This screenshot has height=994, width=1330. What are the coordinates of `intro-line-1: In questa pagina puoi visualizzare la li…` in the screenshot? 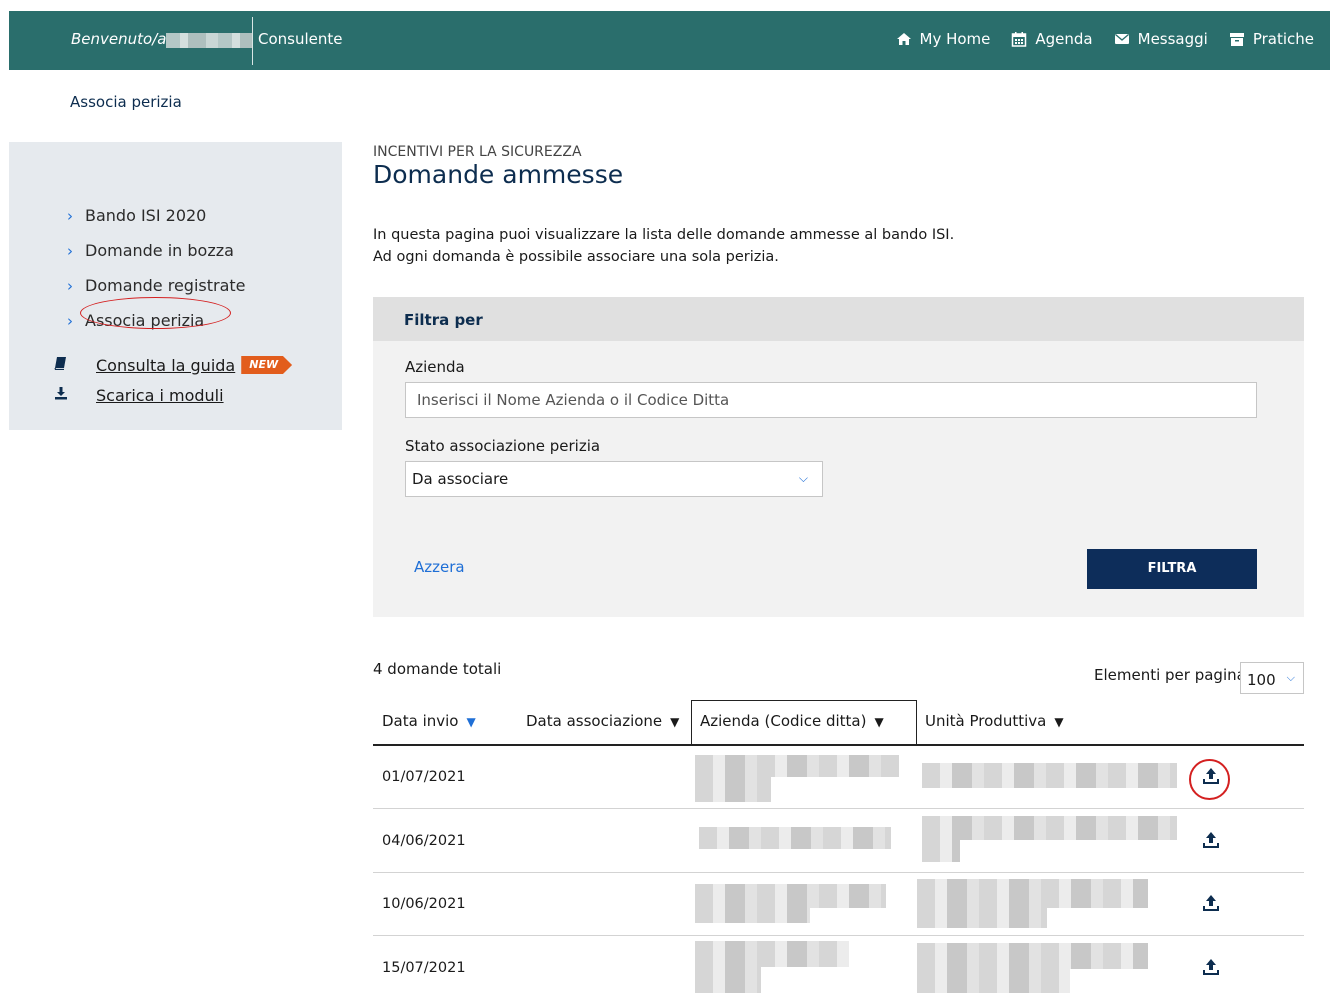 It's located at (664, 235).